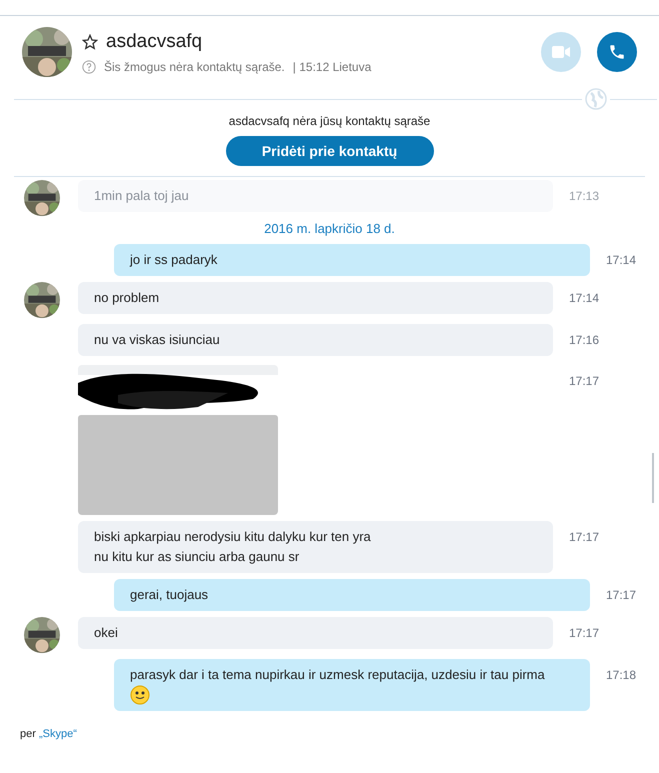 The image size is (659, 773). I want to click on skype-link: „Skype“, so click(57, 734).